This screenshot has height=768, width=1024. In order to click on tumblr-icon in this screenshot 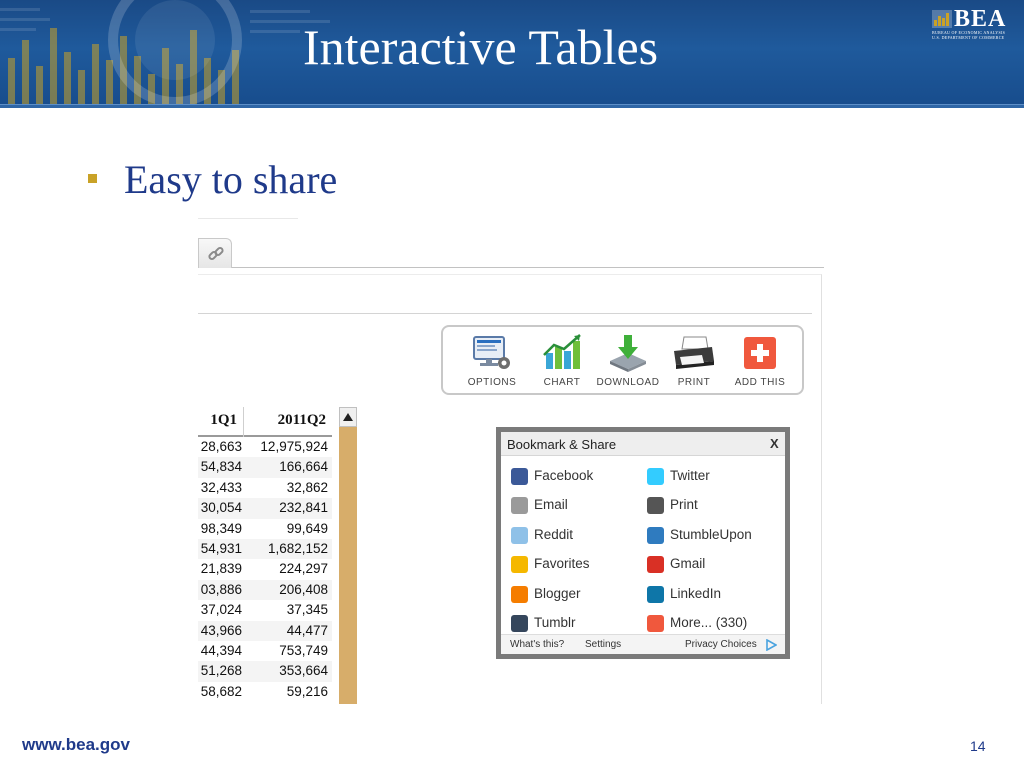, I will do `click(519, 623)`.